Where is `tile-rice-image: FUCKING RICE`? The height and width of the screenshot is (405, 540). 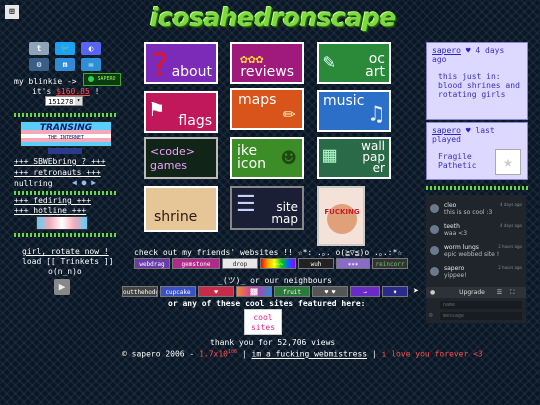
tile-rice-image: FUCKING RICE is located at coordinates (341, 216).